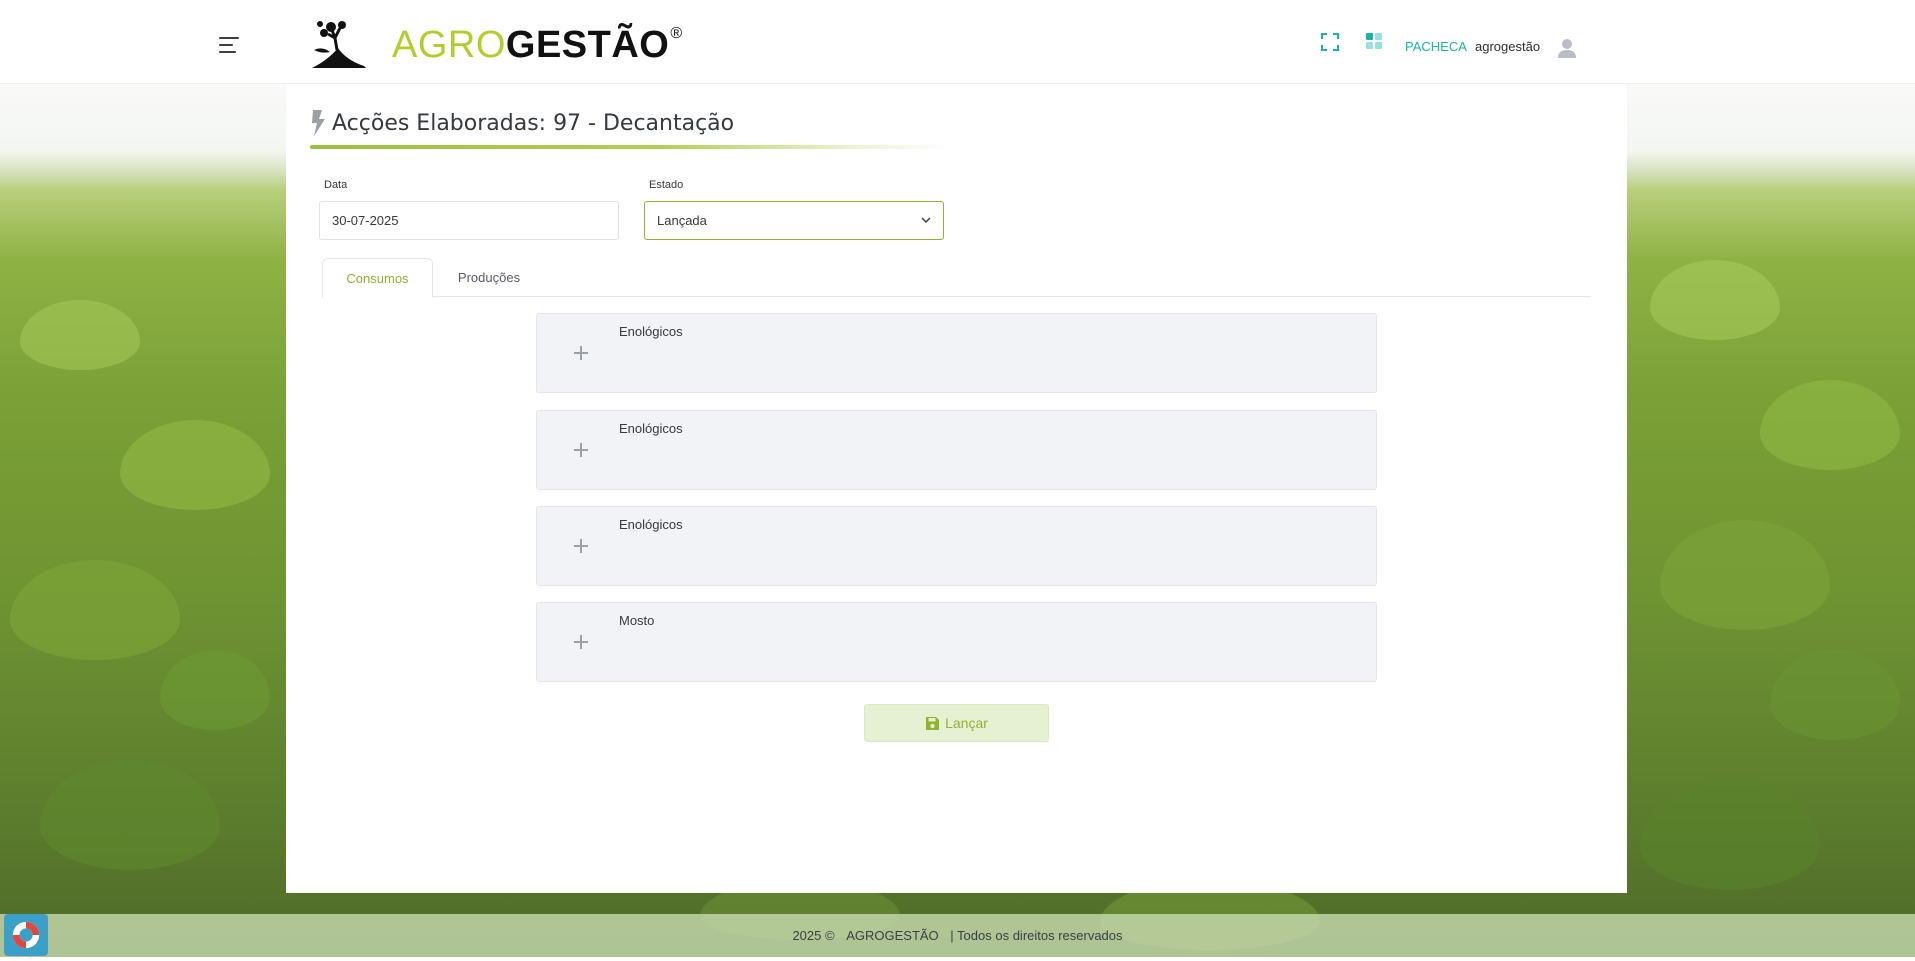 The image size is (1915, 961). I want to click on page-title-text: Acções Elaboradas: 97 - Decantação, so click(533, 123).